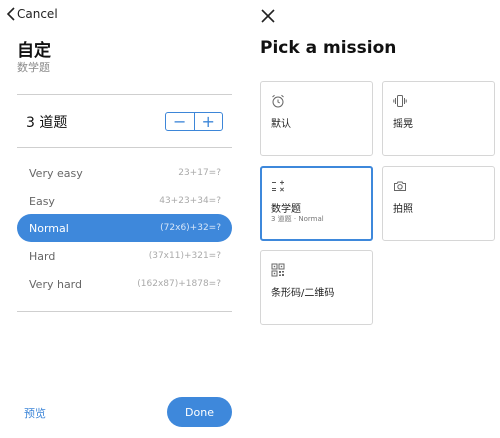 The image size is (500, 438). Describe the element at coordinates (278, 186) in the screenshot. I see `math-operators-icon` at that location.